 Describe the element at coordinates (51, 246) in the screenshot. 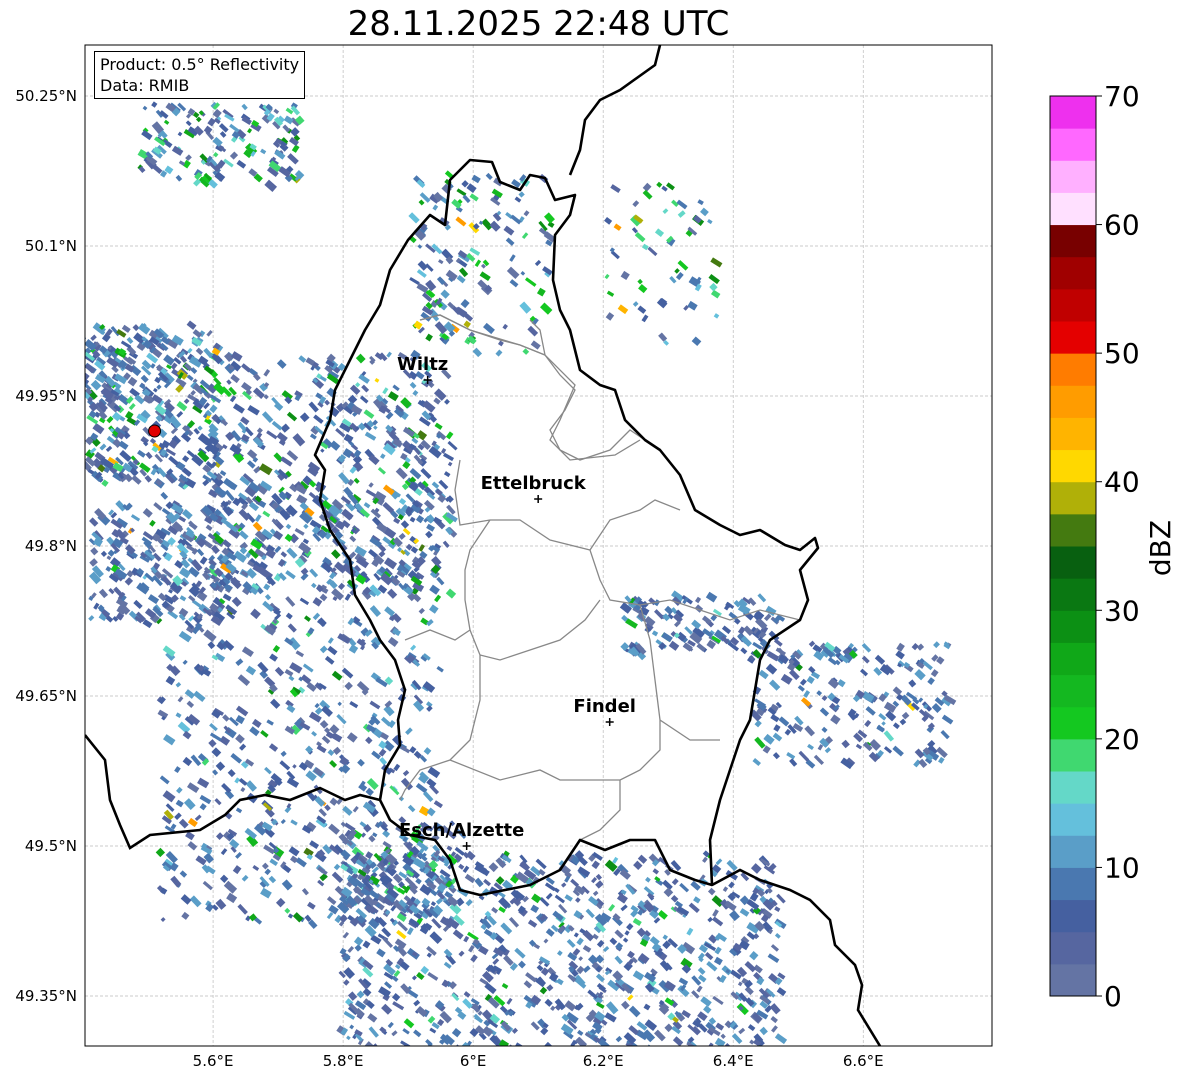

I see `lat-tick-label: 50.1°N` at that location.